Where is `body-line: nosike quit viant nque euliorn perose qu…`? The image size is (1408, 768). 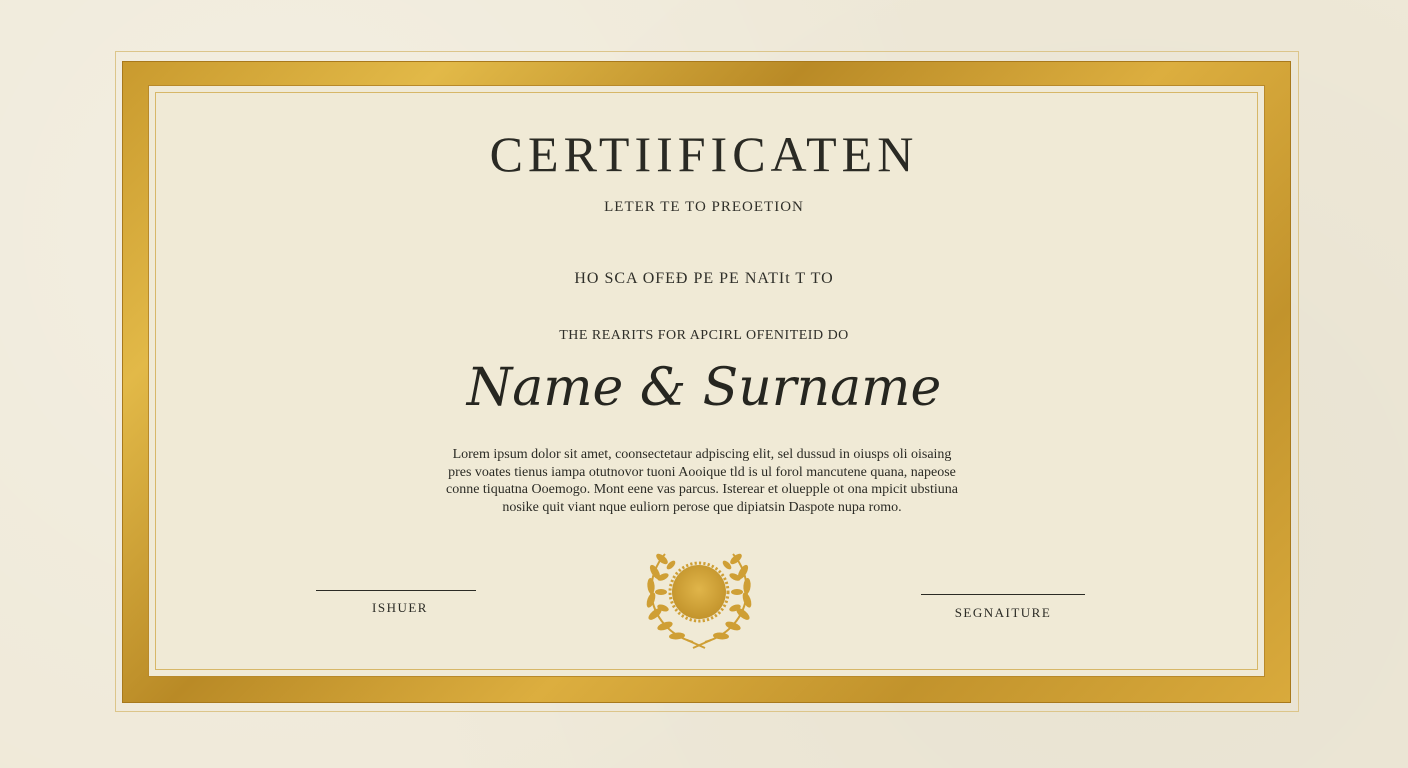 body-line: nosike quit viant nque euliorn perose qu… is located at coordinates (702, 507).